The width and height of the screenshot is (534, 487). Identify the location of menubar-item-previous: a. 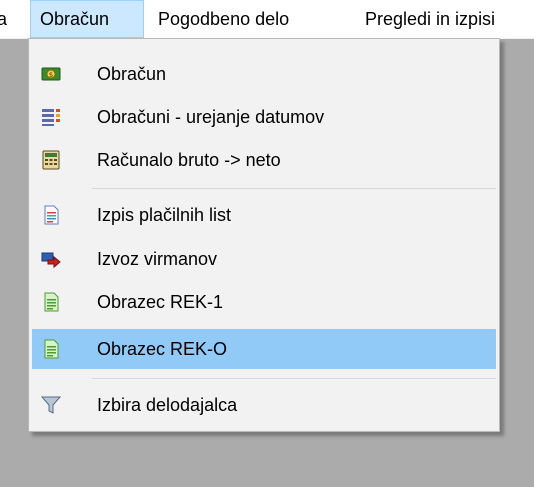
(3, 19).